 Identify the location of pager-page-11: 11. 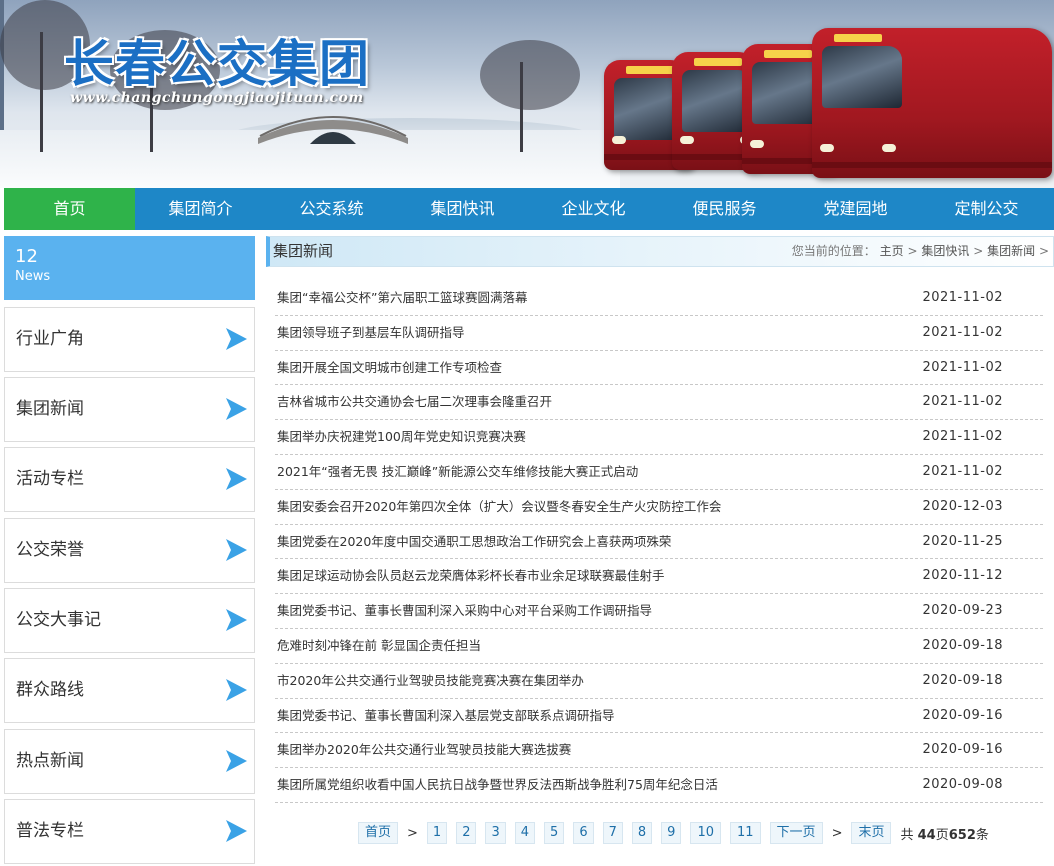
(745, 833).